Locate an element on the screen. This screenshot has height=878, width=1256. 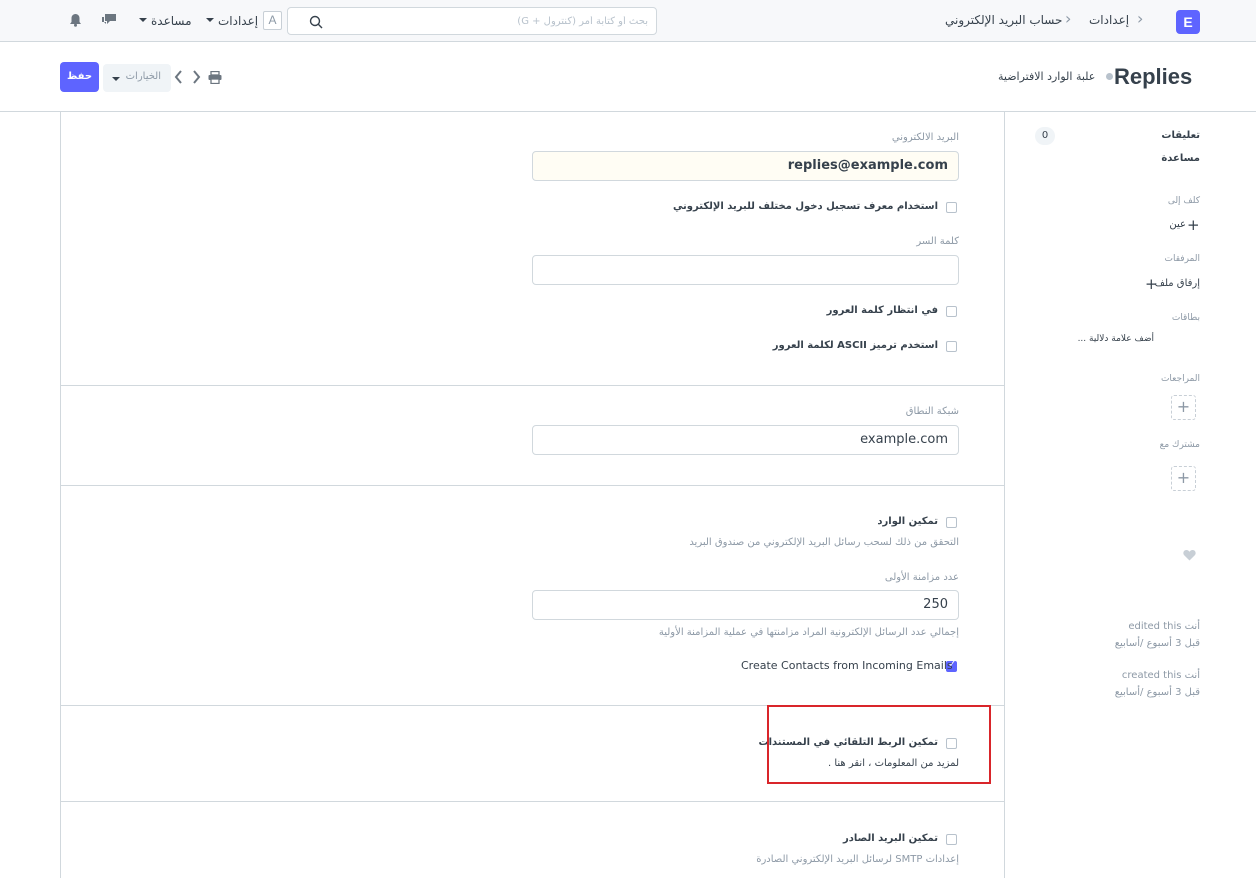
enable-outgoing-checkbox is located at coordinates (951, 839).